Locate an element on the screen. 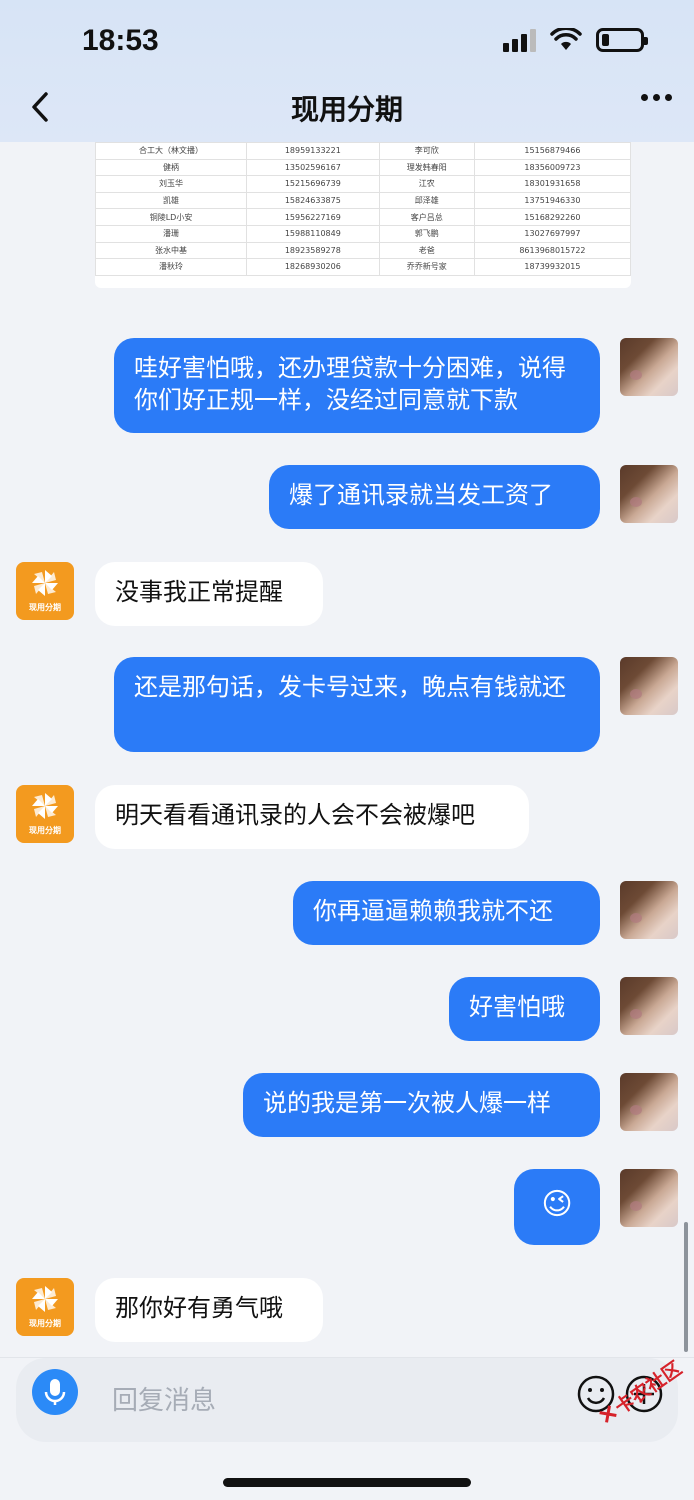  contacts-table-cell: 健柄 is located at coordinates (171, 167).